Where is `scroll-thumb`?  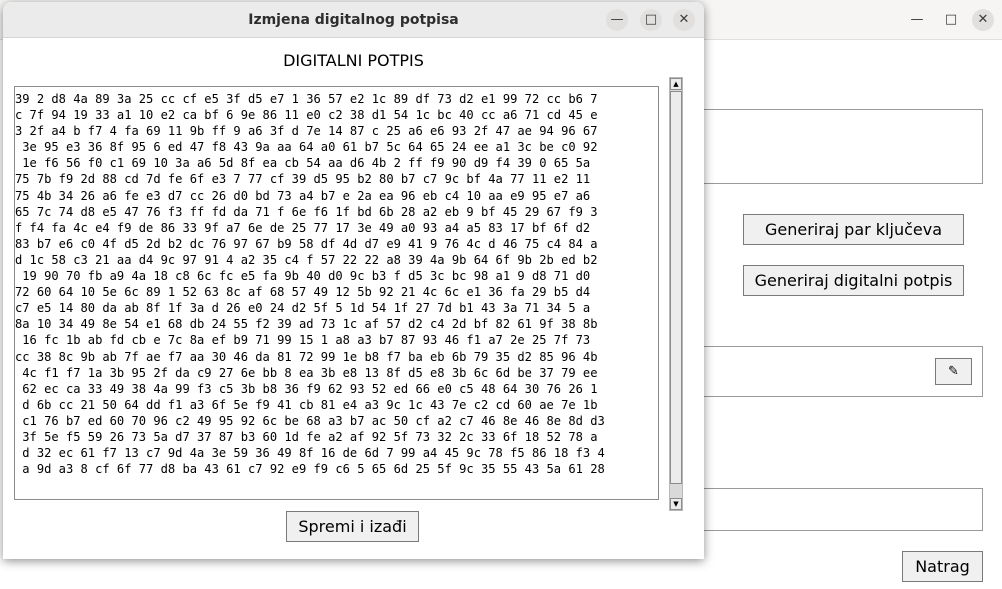
scroll-thumb is located at coordinates (676, 287).